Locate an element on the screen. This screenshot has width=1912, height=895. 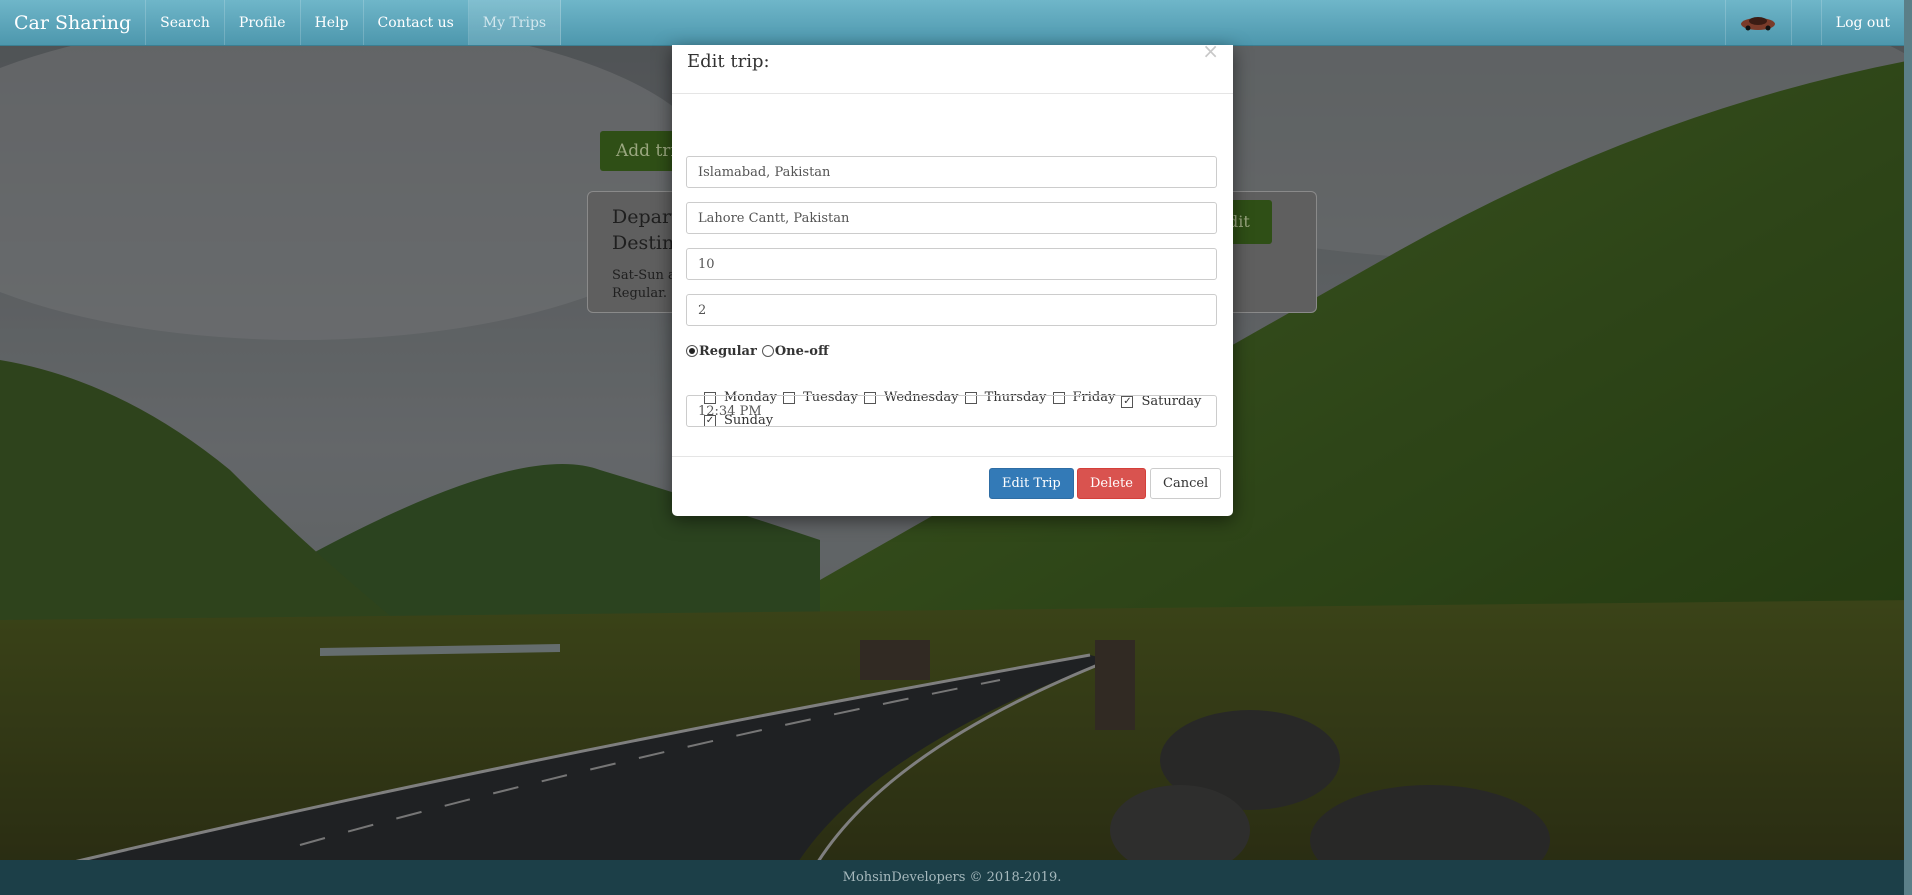
departure-input: Islamabad, Pakistan is located at coordinates (951, 172).